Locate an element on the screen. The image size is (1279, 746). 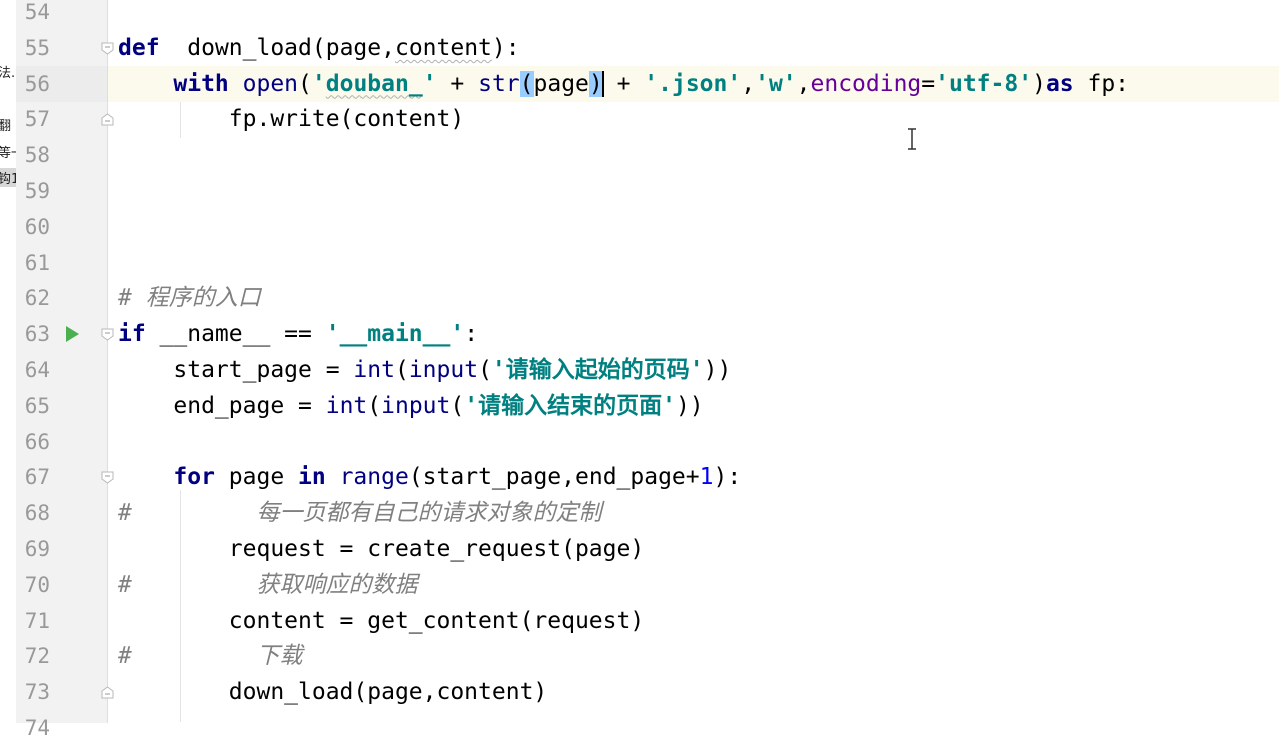
code-text: down_load(page,content) is located at coordinates (333, 692).